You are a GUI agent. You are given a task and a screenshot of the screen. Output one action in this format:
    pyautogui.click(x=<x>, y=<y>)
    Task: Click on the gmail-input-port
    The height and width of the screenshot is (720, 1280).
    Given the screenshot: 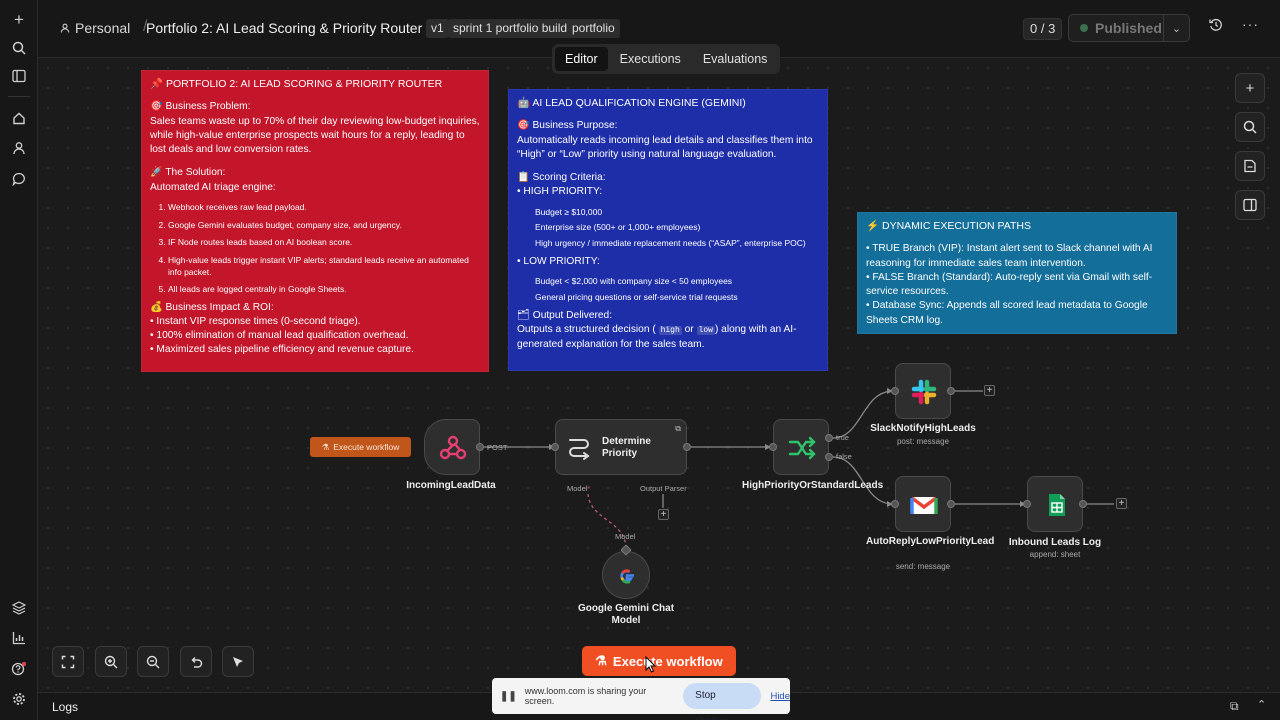 What is the action you would take?
    pyautogui.click(x=895, y=504)
    